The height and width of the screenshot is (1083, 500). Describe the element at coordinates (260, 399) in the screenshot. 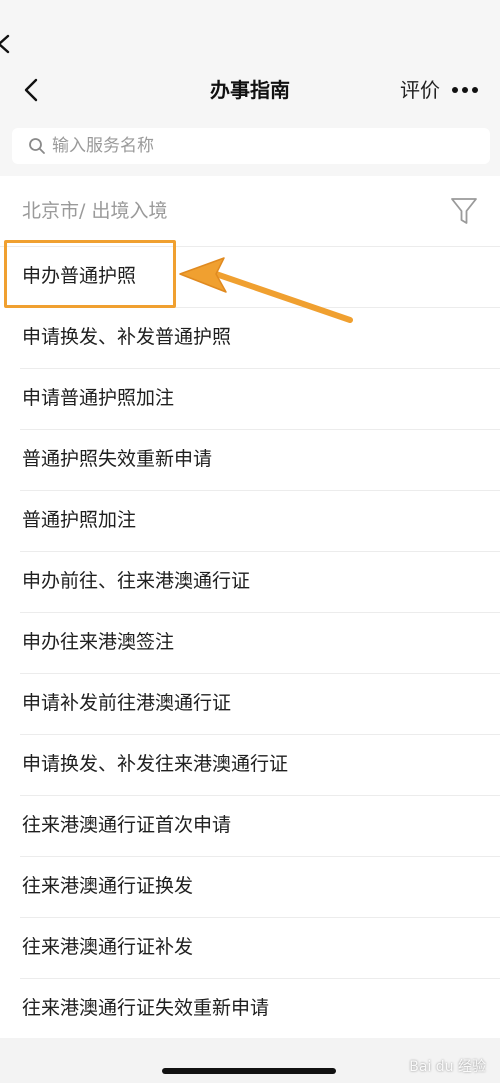

I see `list-item: 申请普通护照加注` at that location.